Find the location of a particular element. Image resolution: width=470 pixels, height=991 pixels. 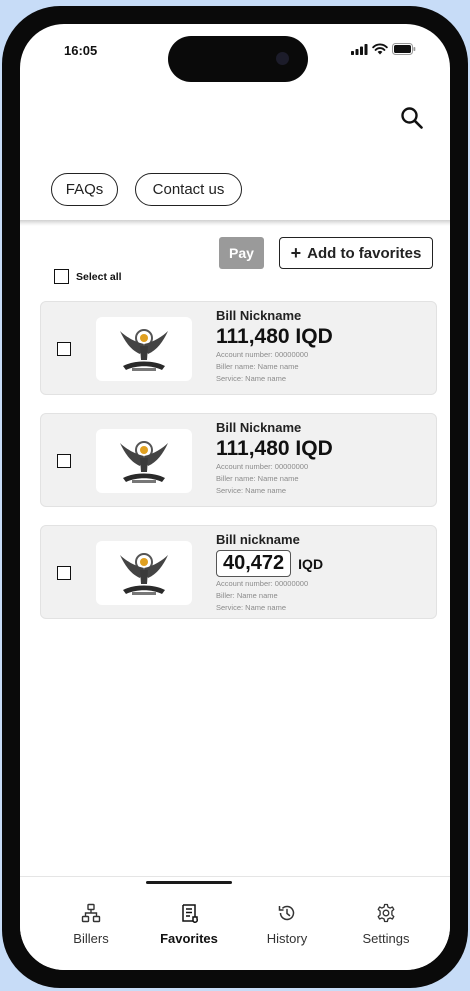

currency-label: IQD is located at coordinates (311, 563).